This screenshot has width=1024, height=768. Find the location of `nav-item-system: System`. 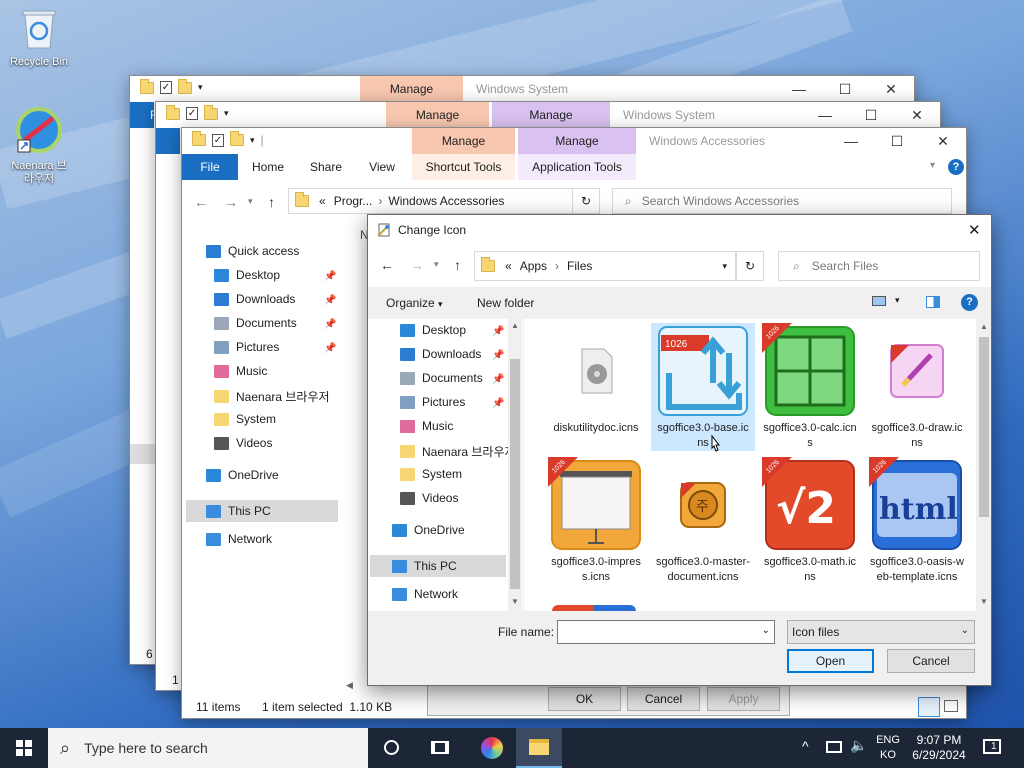

nav-item-system: System is located at coordinates (245, 419).